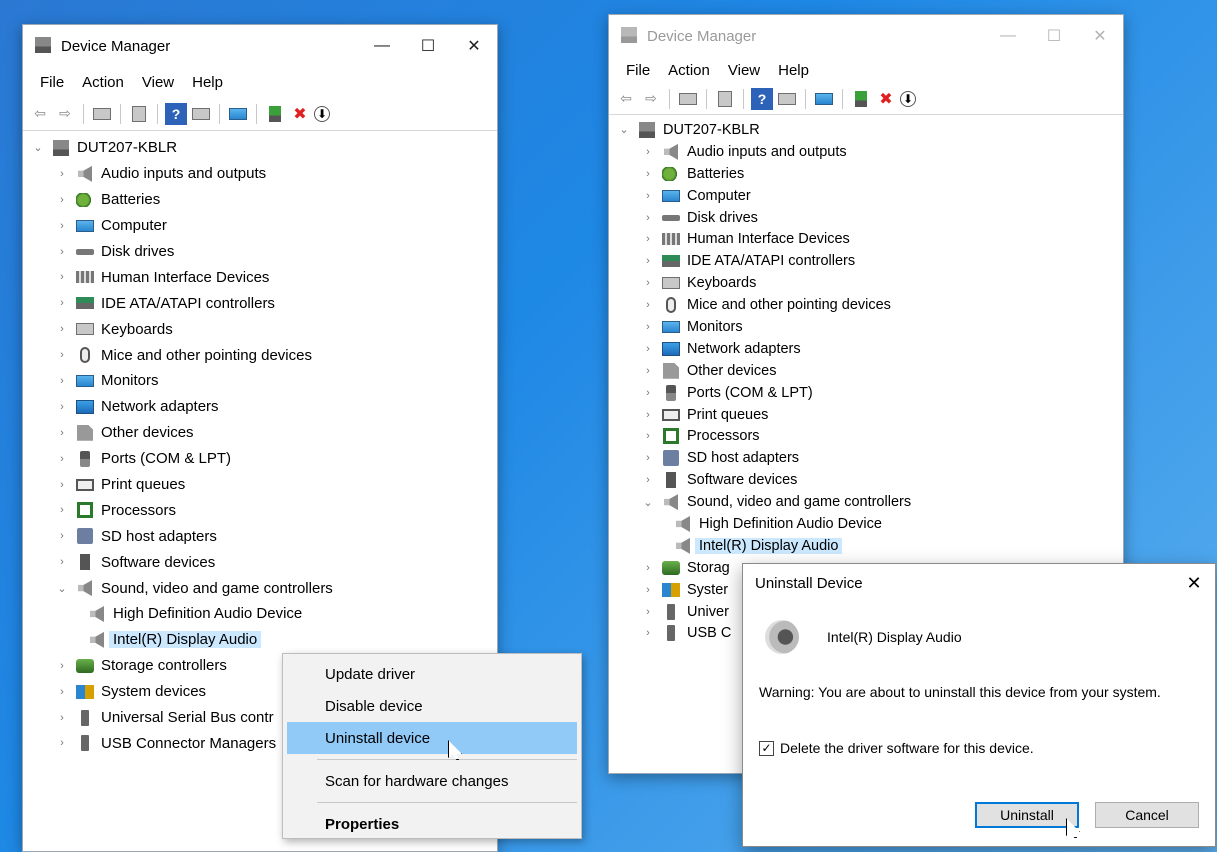 The width and height of the screenshot is (1217, 852). Describe the element at coordinates (432, 738) in the screenshot. I see `menu-item-uninstall-device: Uninstall device` at that location.